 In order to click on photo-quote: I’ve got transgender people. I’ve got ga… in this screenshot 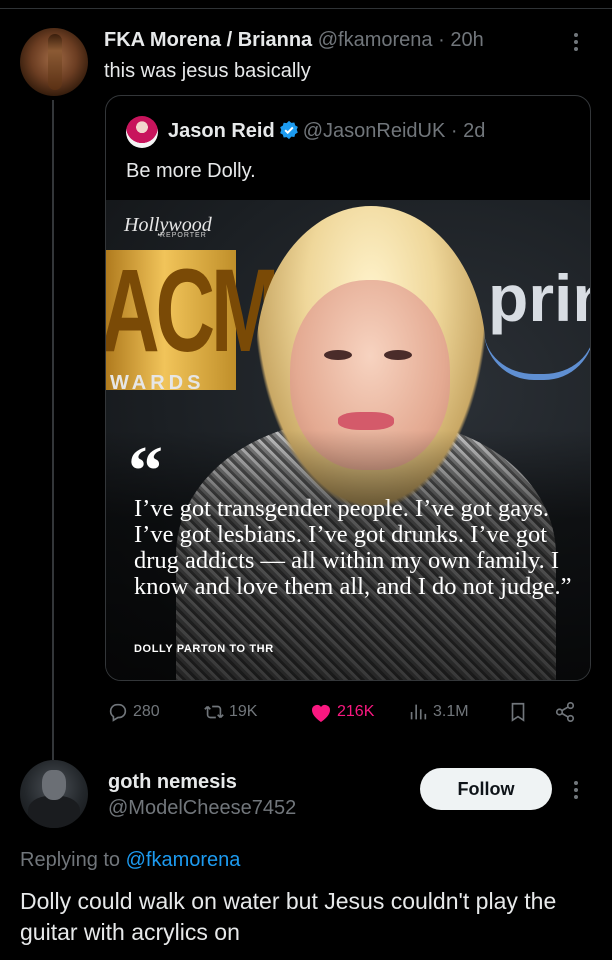, I will do `click(353, 547)`.